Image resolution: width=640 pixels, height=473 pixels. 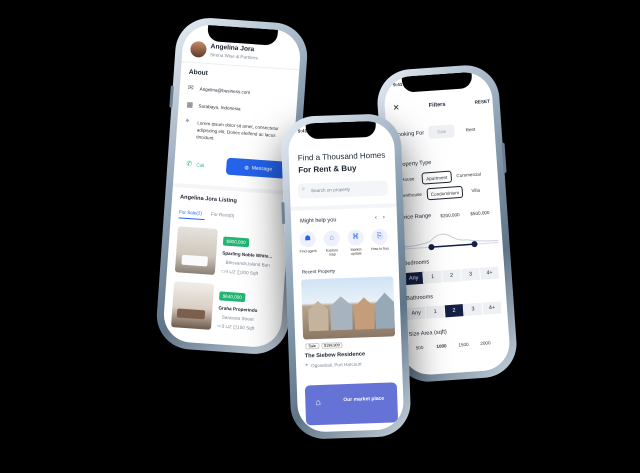 I want to click on tab-underline, so click(x=191, y=219).